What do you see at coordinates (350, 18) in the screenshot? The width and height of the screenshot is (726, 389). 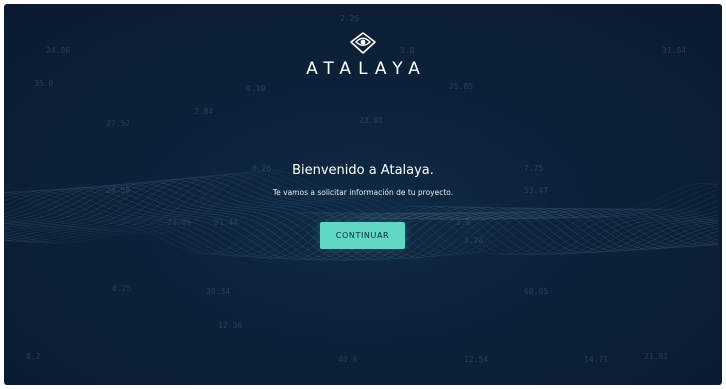 I see `background-number: 2.25` at bounding box center [350, 18].